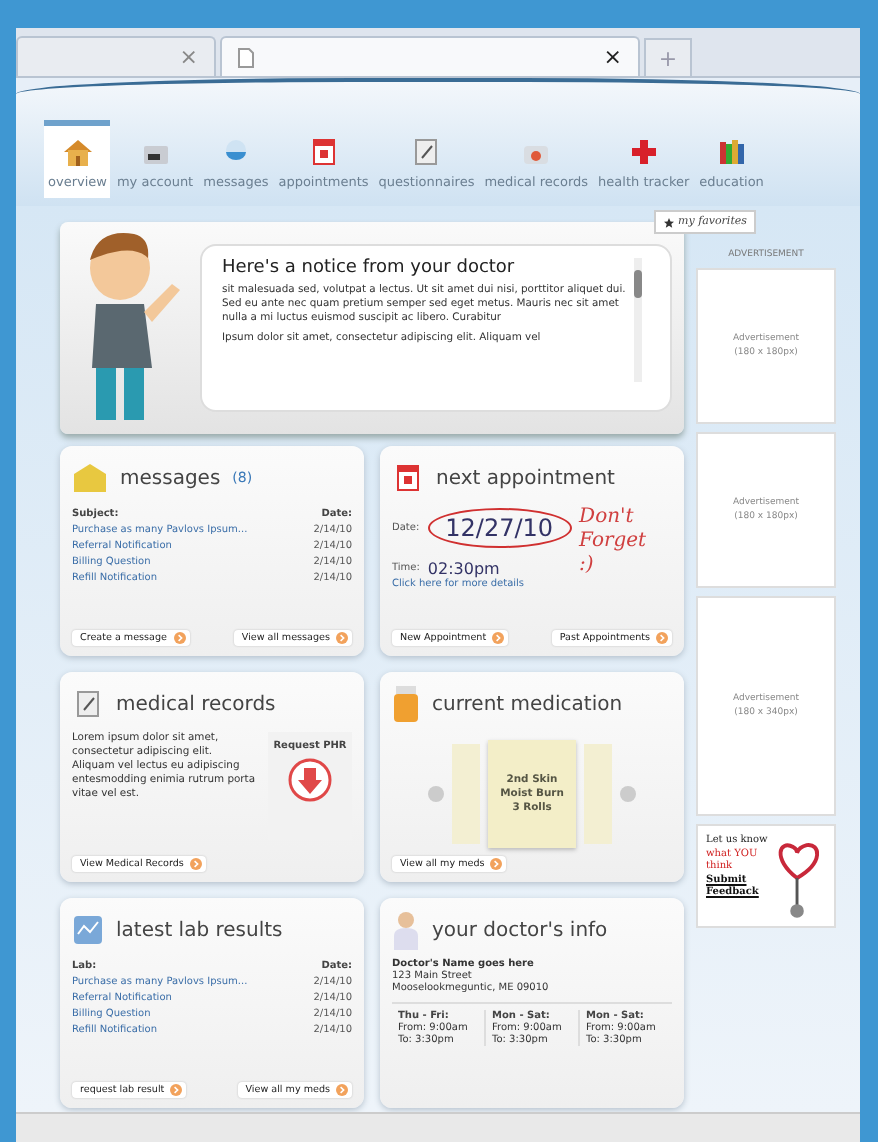  Describe the element at coordinates (369, 268) in the screenshot. I see `notice-title: Here's a notice from your doctor` at that location.